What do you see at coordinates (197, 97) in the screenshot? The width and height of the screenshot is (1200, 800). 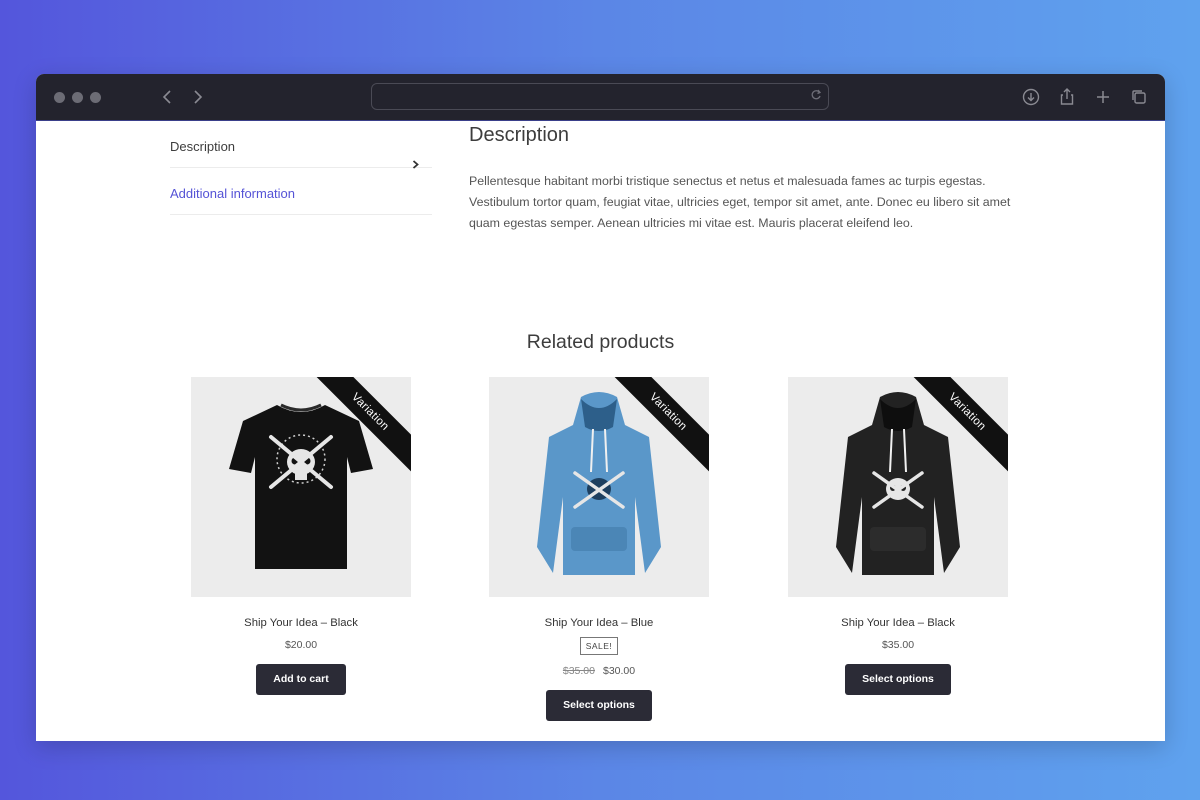 I see `forward-icon` at bounding box center [197, 97].